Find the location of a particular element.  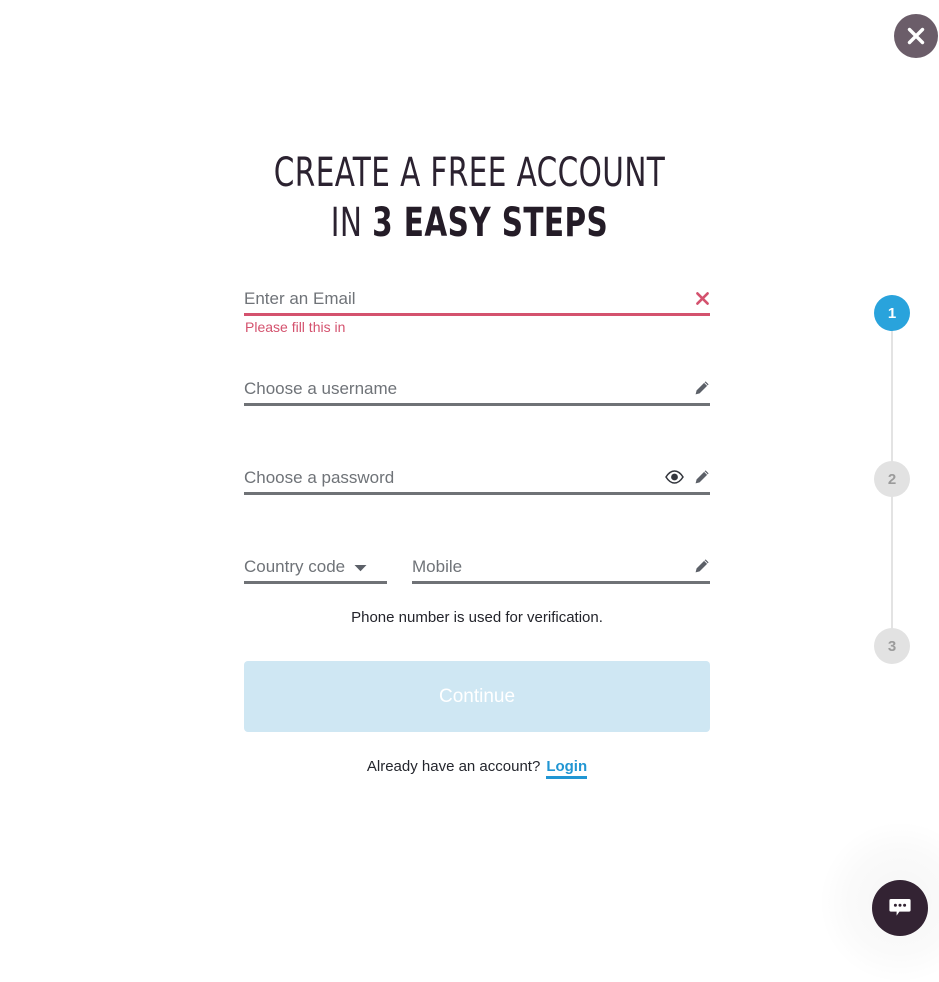

email-error-message: Please fill this in is located at coordinates (295, 327).